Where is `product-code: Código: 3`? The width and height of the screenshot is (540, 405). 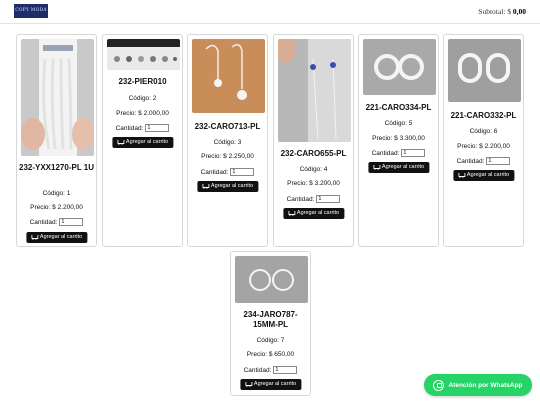
product-code: Código: 3 is located at coordinates (227, 142).